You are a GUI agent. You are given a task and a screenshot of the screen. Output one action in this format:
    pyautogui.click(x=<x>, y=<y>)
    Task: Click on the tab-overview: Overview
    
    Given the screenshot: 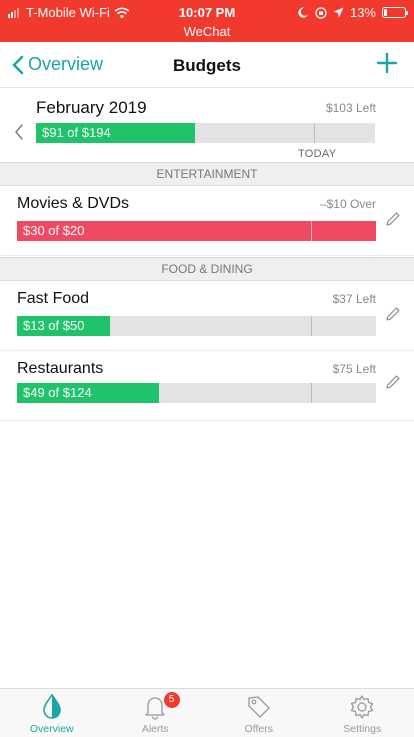 What is the action you would take?
    pyautogui.click(x=52, y=713)
    